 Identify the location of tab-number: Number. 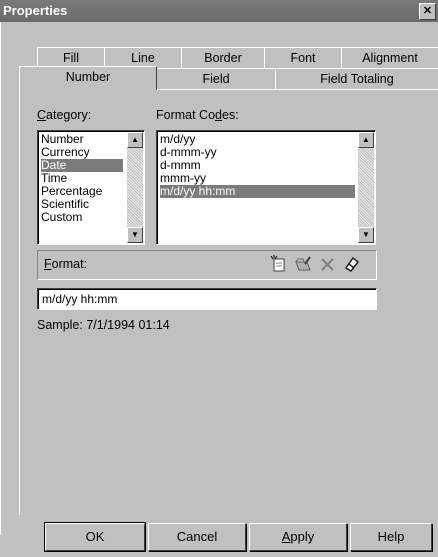
(88, 78).